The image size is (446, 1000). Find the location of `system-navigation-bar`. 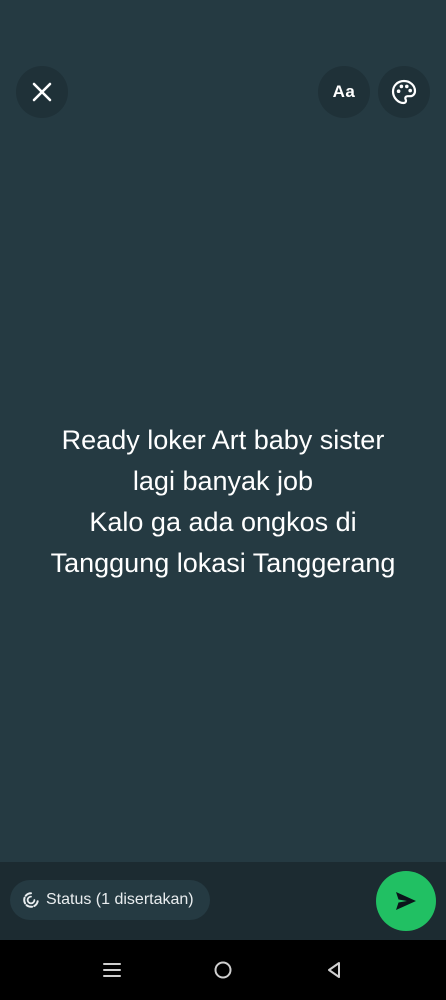

system-navigation-bar is located at coordinates (223, 970).